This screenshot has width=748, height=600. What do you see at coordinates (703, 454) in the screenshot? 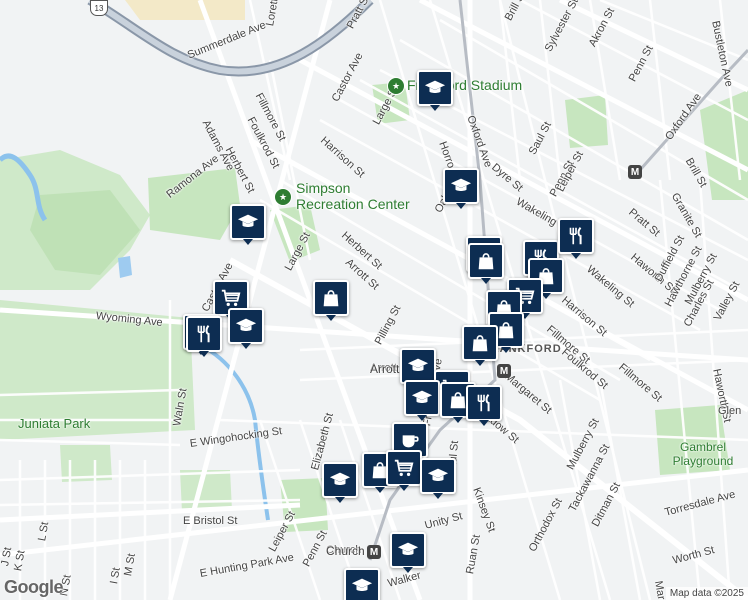
I see `park-label-gambrel: Gambrel Playground` at bounding box center [703, 454].